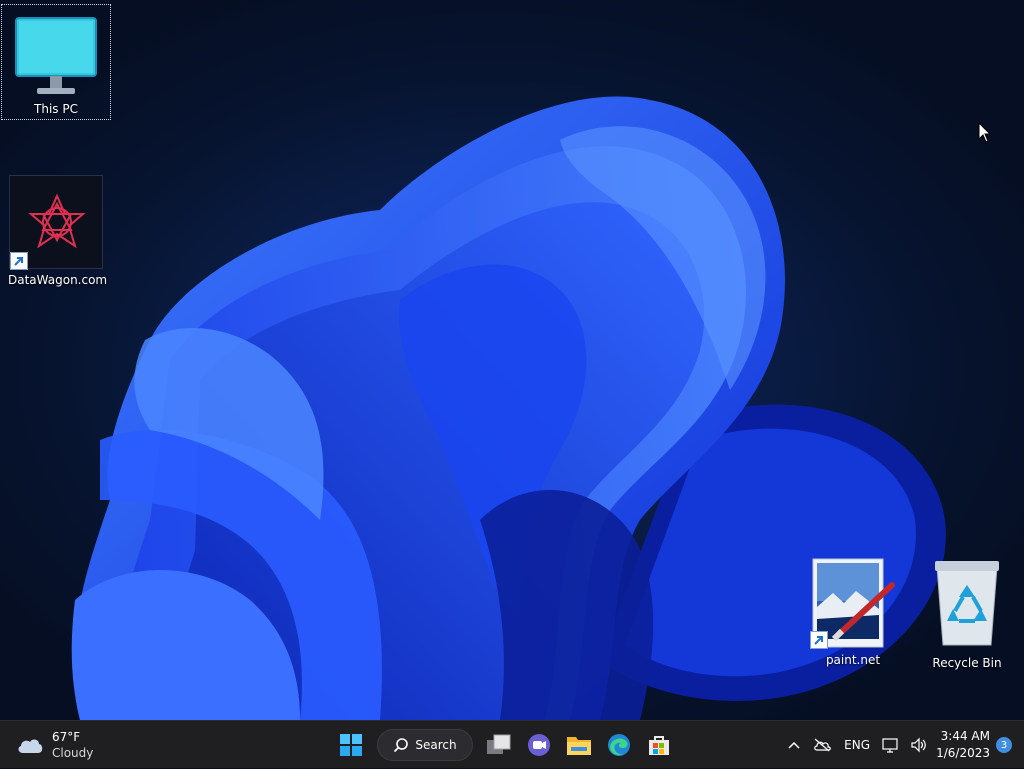  I want to click on clock-date: 1/6/2023, so click(963, 753).